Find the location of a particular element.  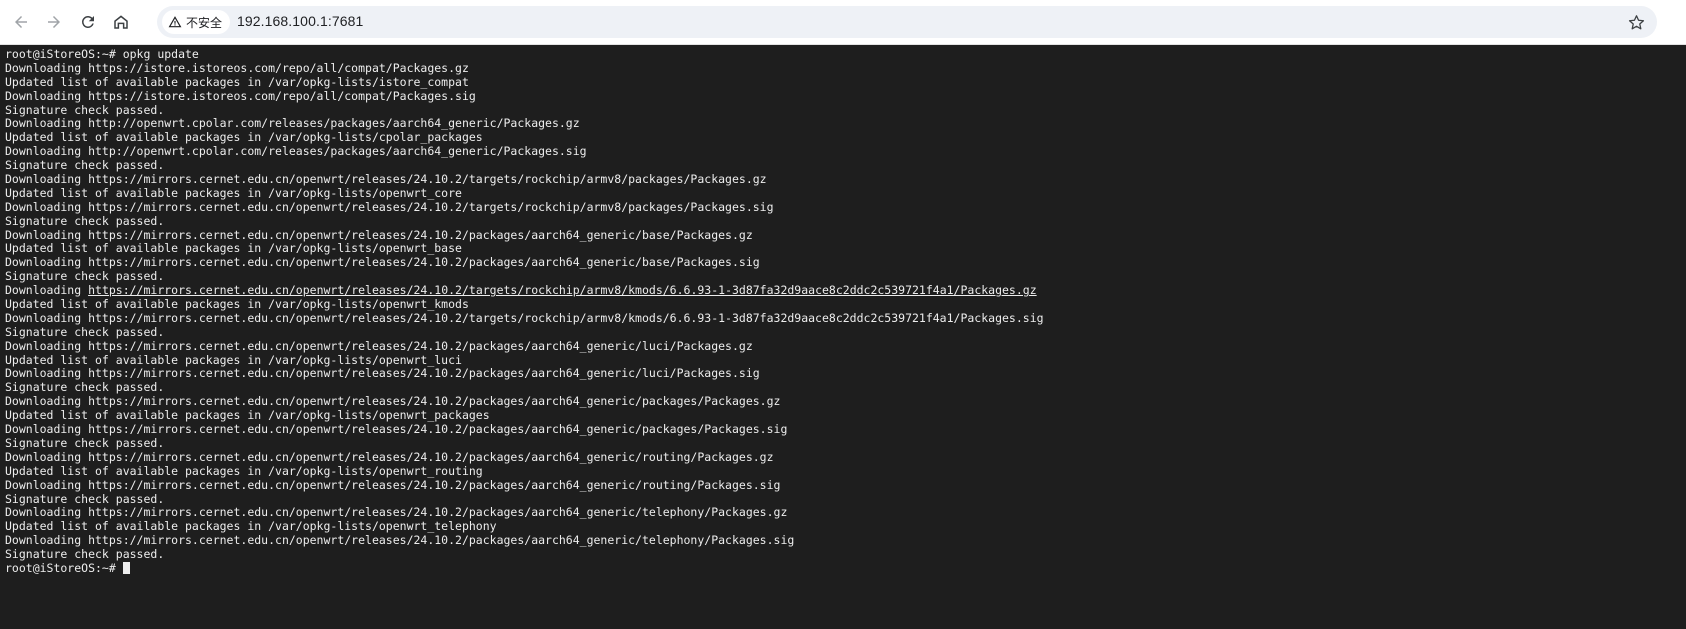

forward-button is located at coordinates (54, 22).